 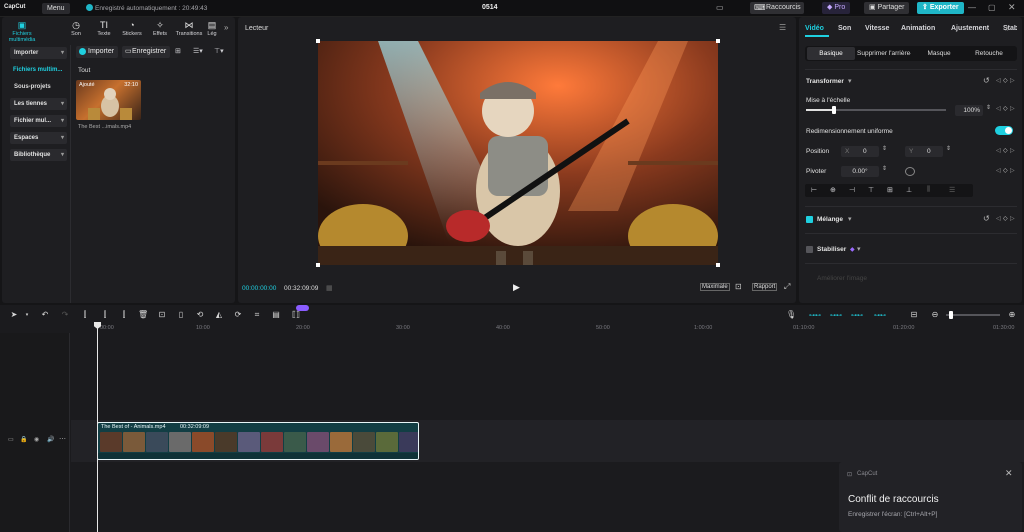 What do you see at coordinates (85, 315) in the screenshot?
I see `split-icon: ⫿` at bounding box center [85, 315].